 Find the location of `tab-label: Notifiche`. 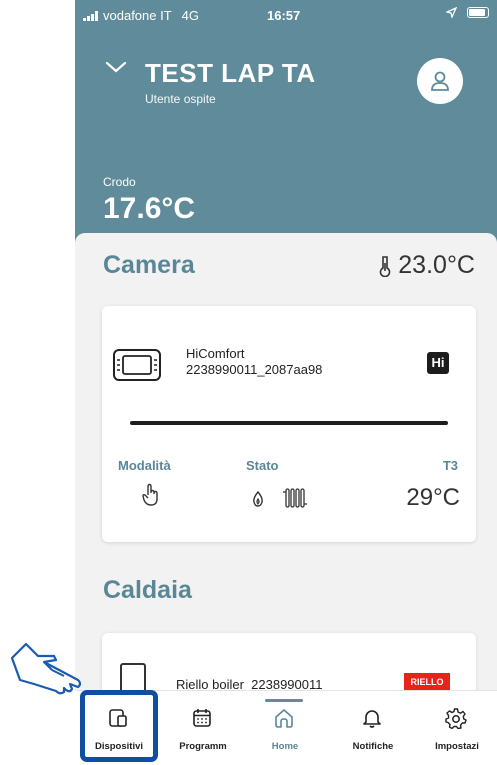

tab-label: Notifiche is located at coordinates (373, 746).